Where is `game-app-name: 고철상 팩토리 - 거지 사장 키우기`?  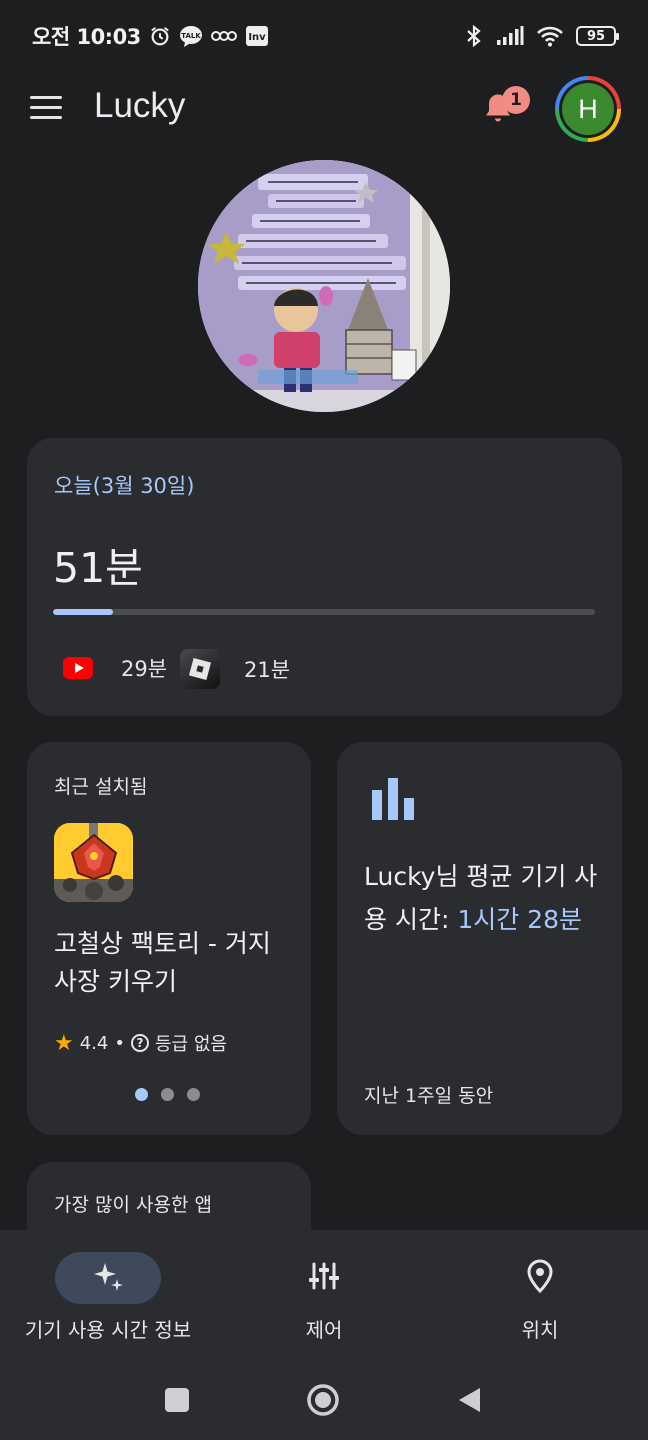 game-app-name: 고철상 팩토리 - 거지 사장 키우기 is located at coordinates (162, 962).